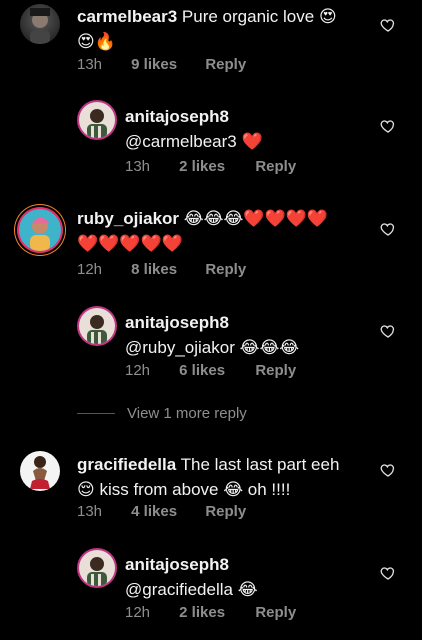 This screenshot has height=640, width=422. Describe the element at coordinates (166, 269) in the screenshot. I see `likes-count: 8 likes` at that location.